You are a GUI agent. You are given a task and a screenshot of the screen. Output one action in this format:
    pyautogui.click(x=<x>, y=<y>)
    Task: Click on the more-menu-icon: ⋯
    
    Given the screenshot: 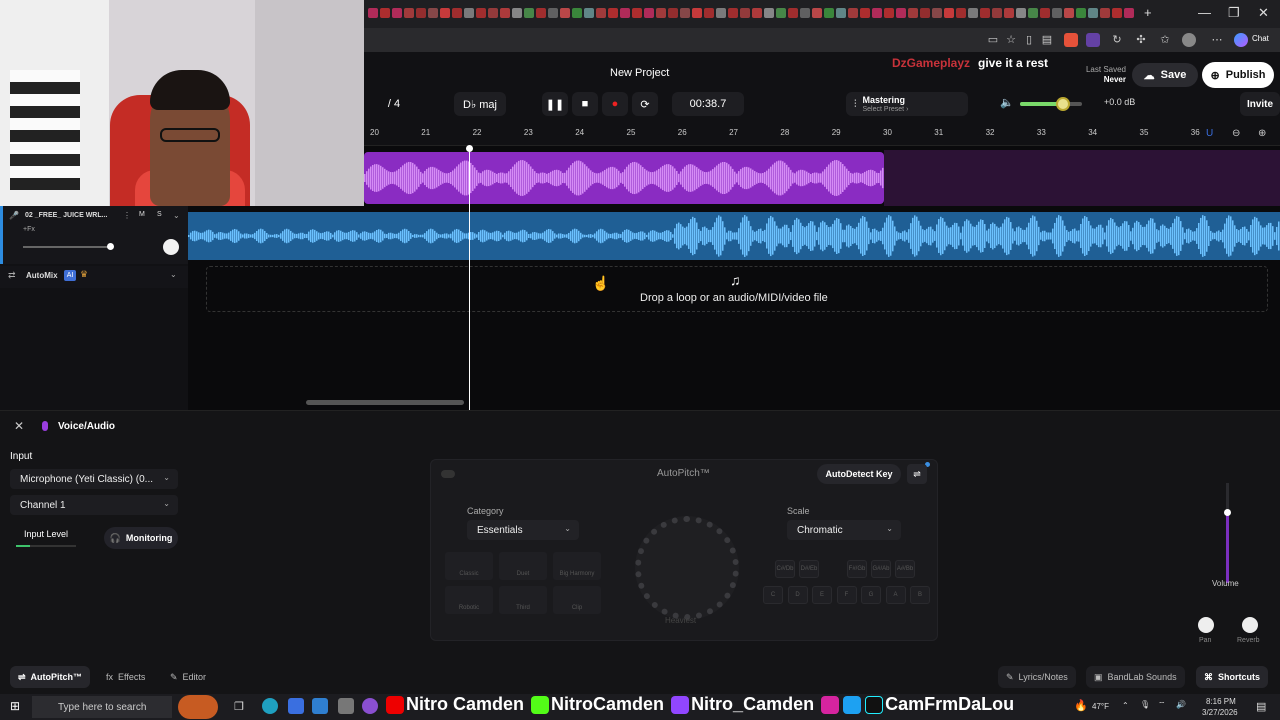 What is the action you would take?
    pyautogui.click(x=1217, y=40)
    